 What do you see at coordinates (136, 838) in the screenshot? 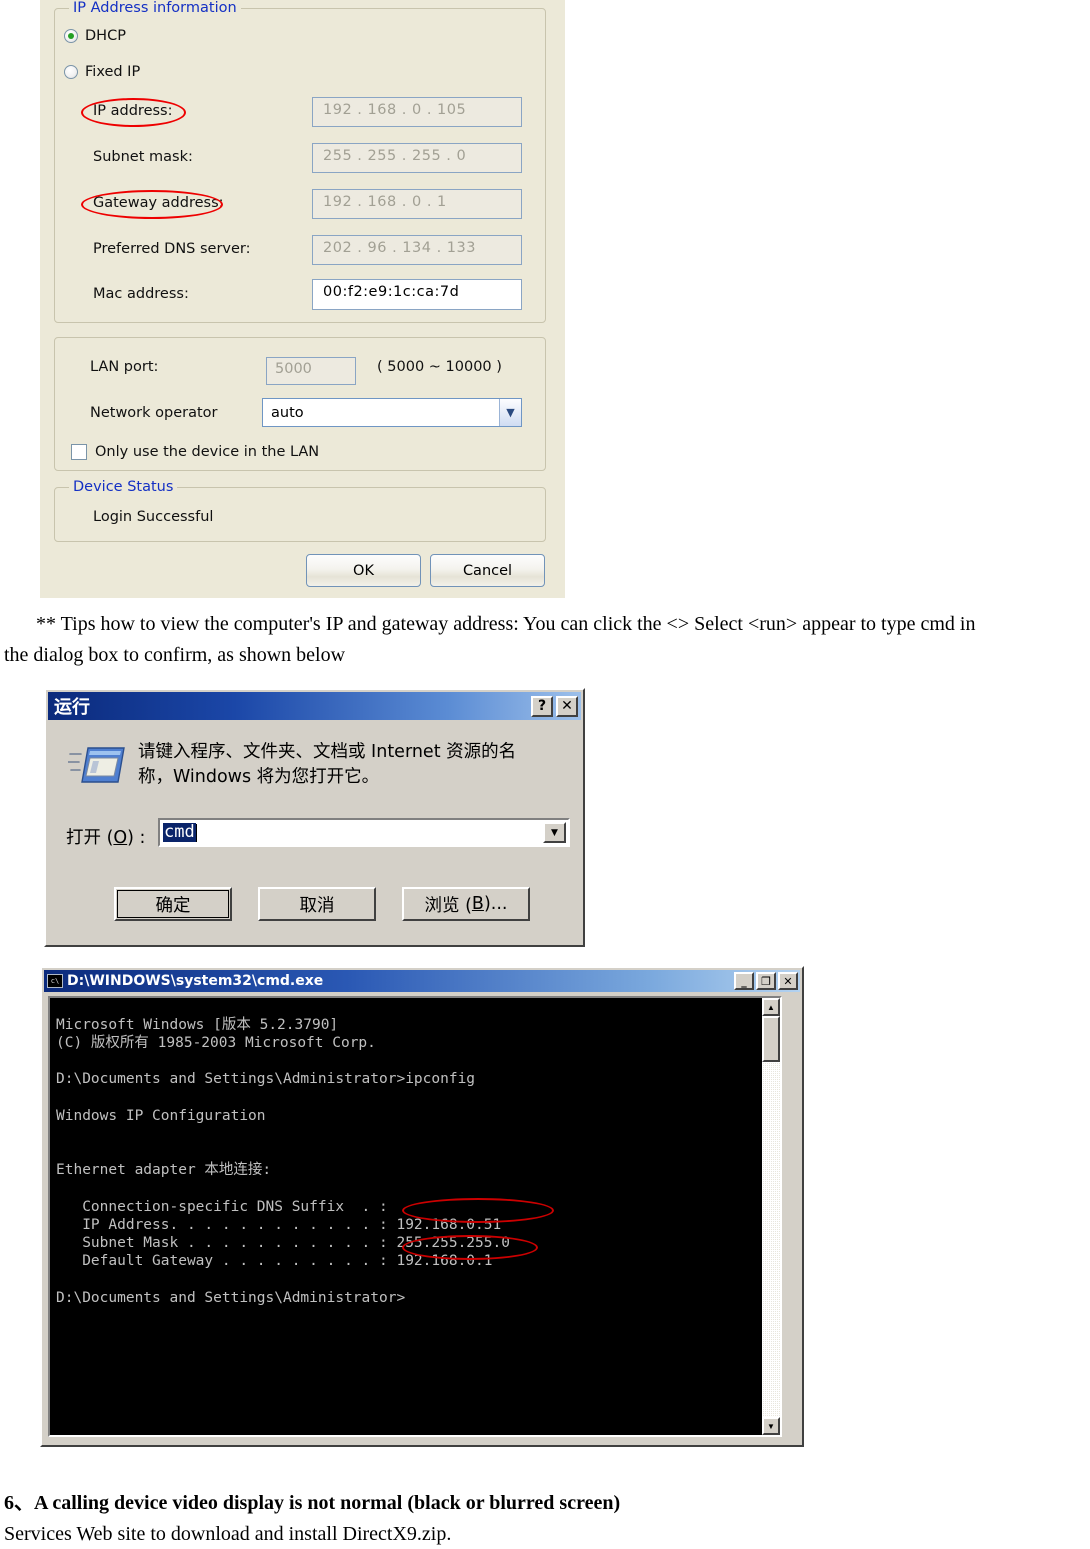
I see `run-open-label-post: ) :` at bounding box center [136, 838].